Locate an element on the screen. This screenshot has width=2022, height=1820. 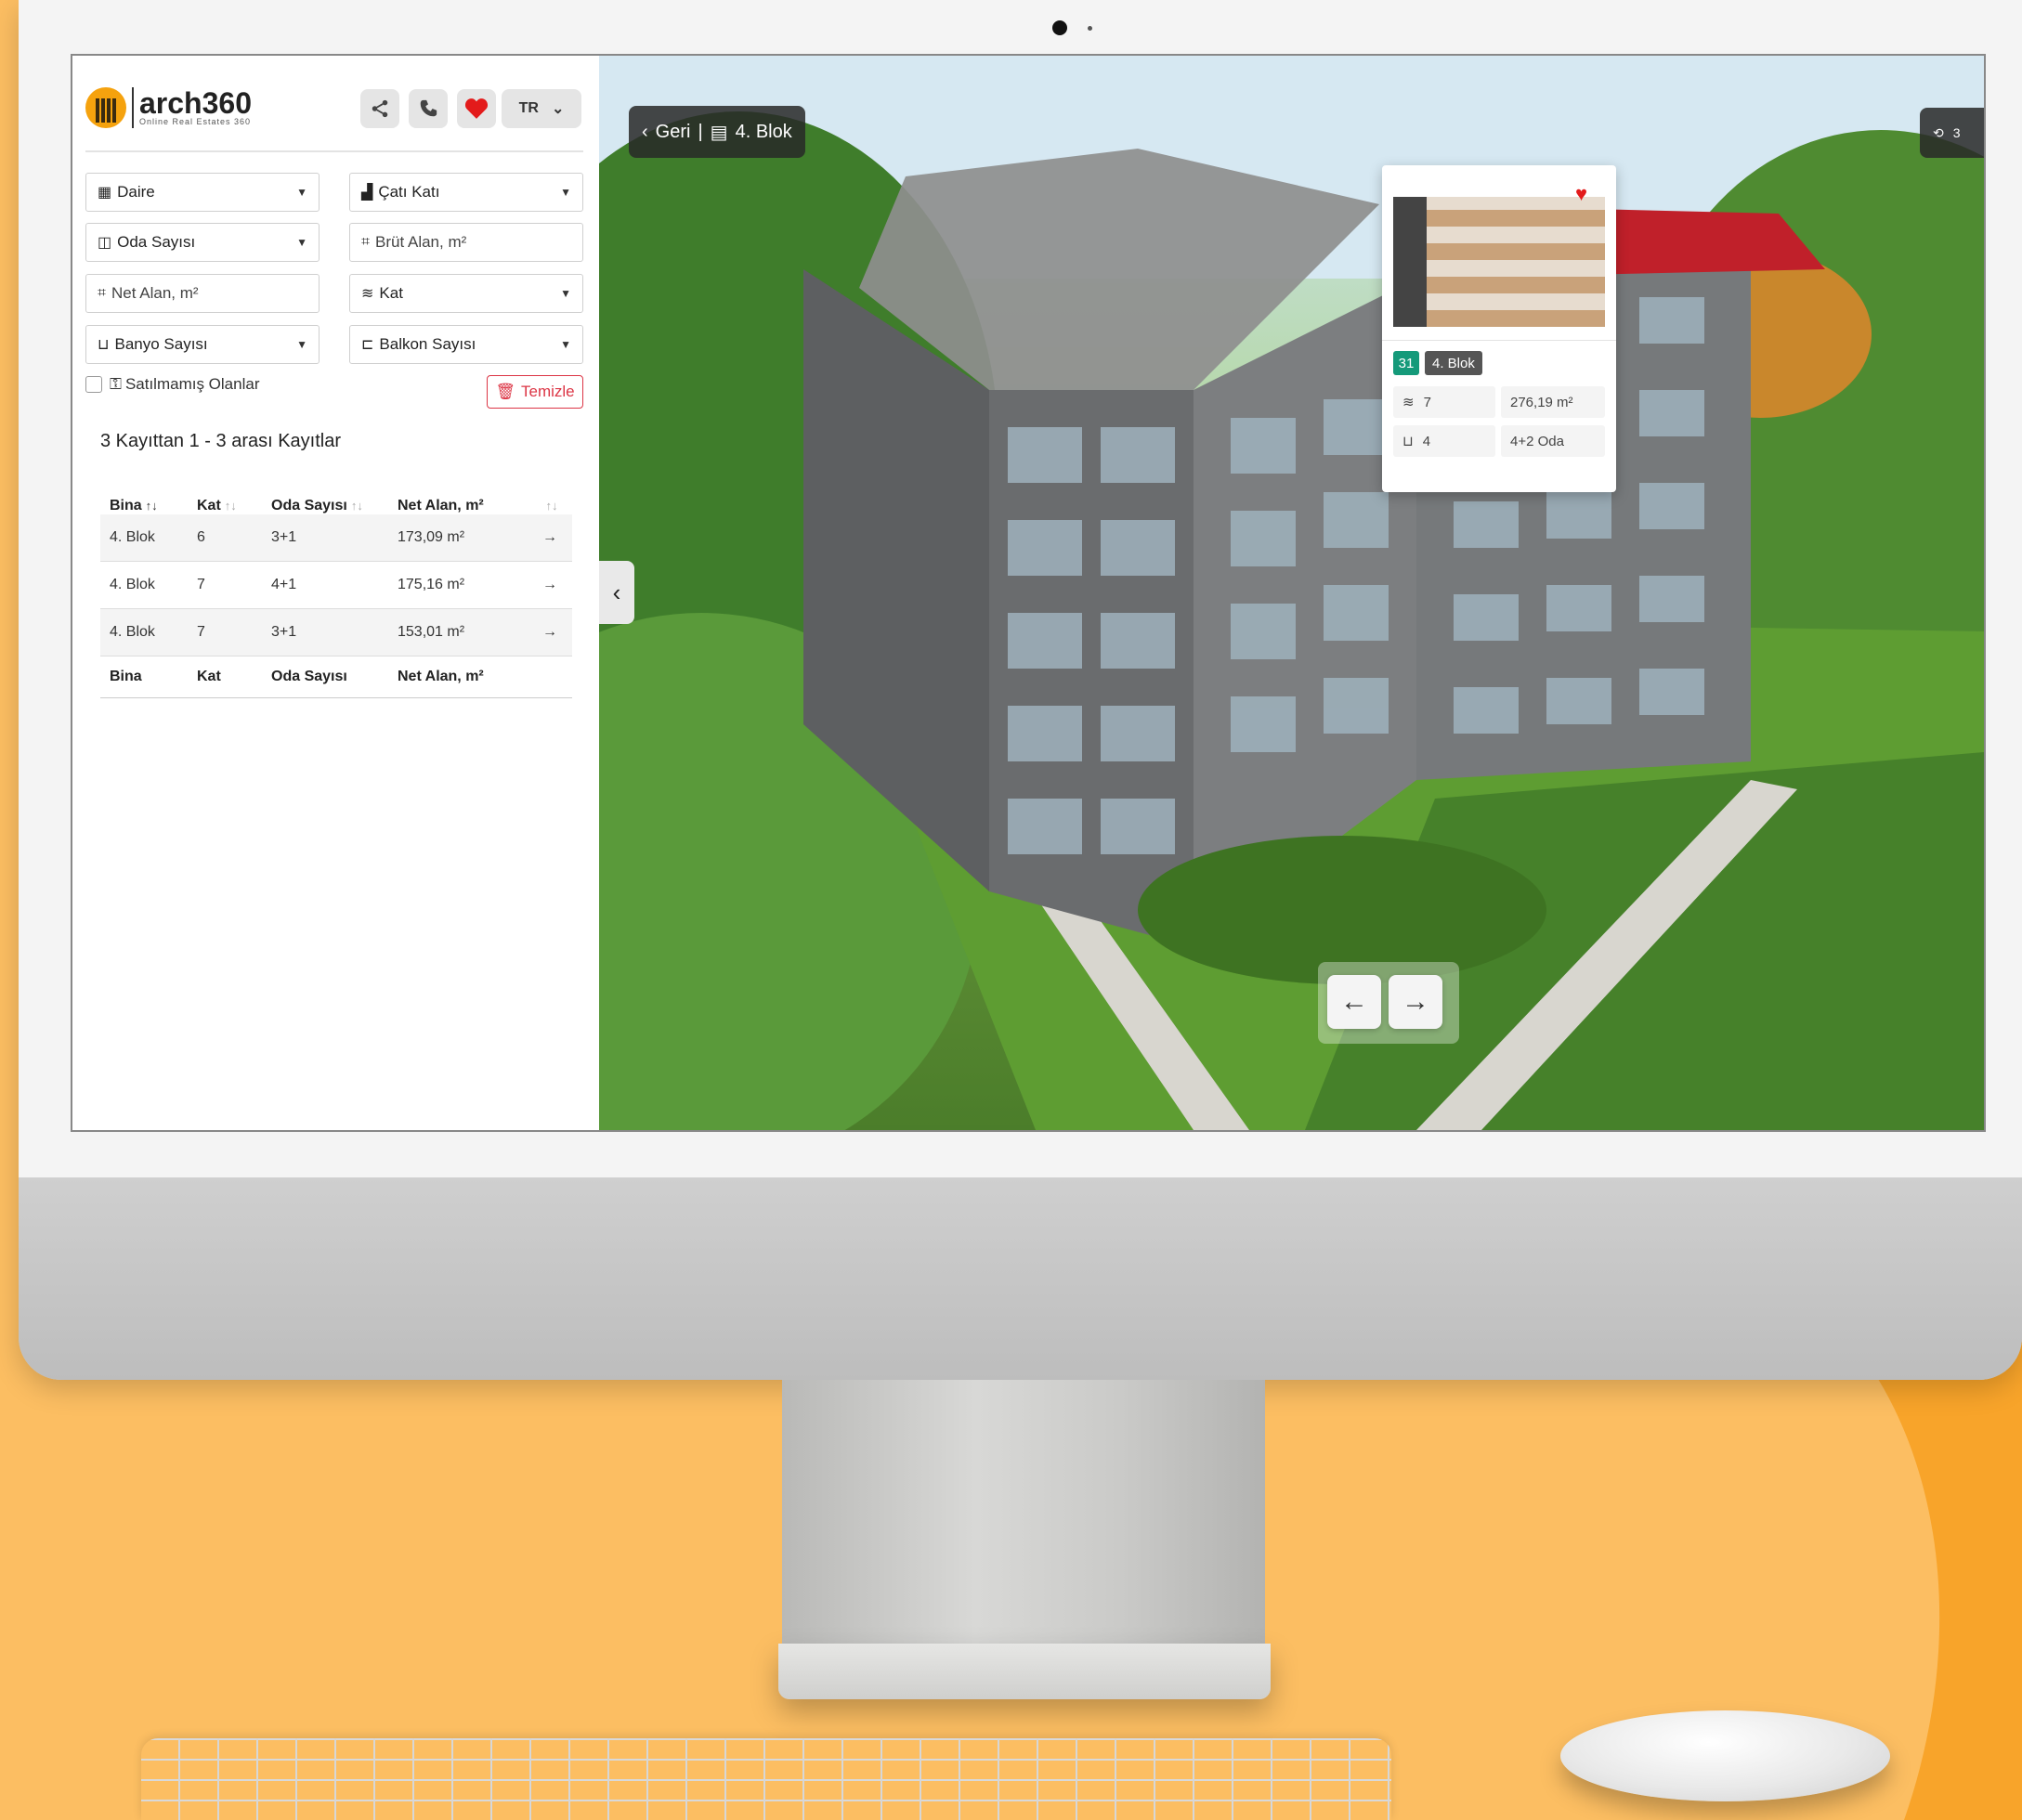
rooms-filter: ◫ Oda Sayısı ▼ is located at coordinates (202, 242).